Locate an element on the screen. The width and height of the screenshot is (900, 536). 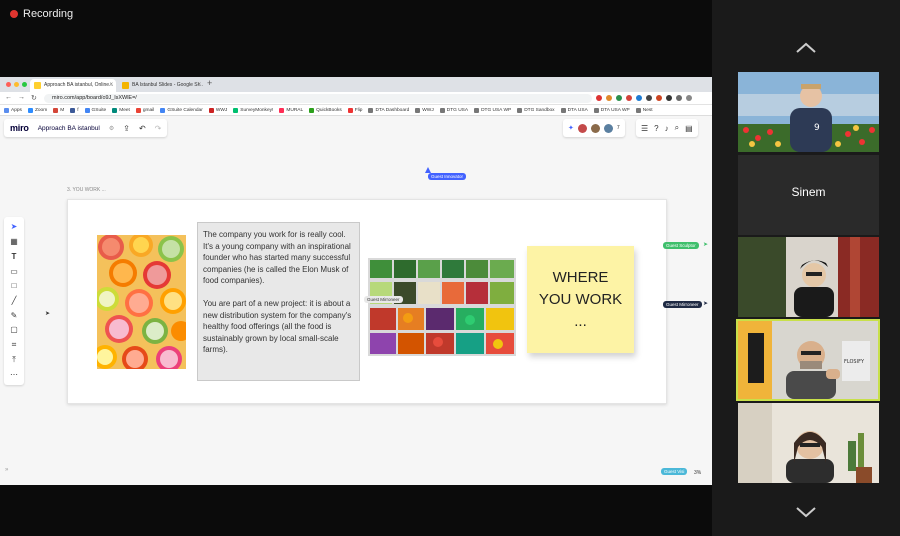
comment-icon: ▢ is located at coordinates (14, 330).